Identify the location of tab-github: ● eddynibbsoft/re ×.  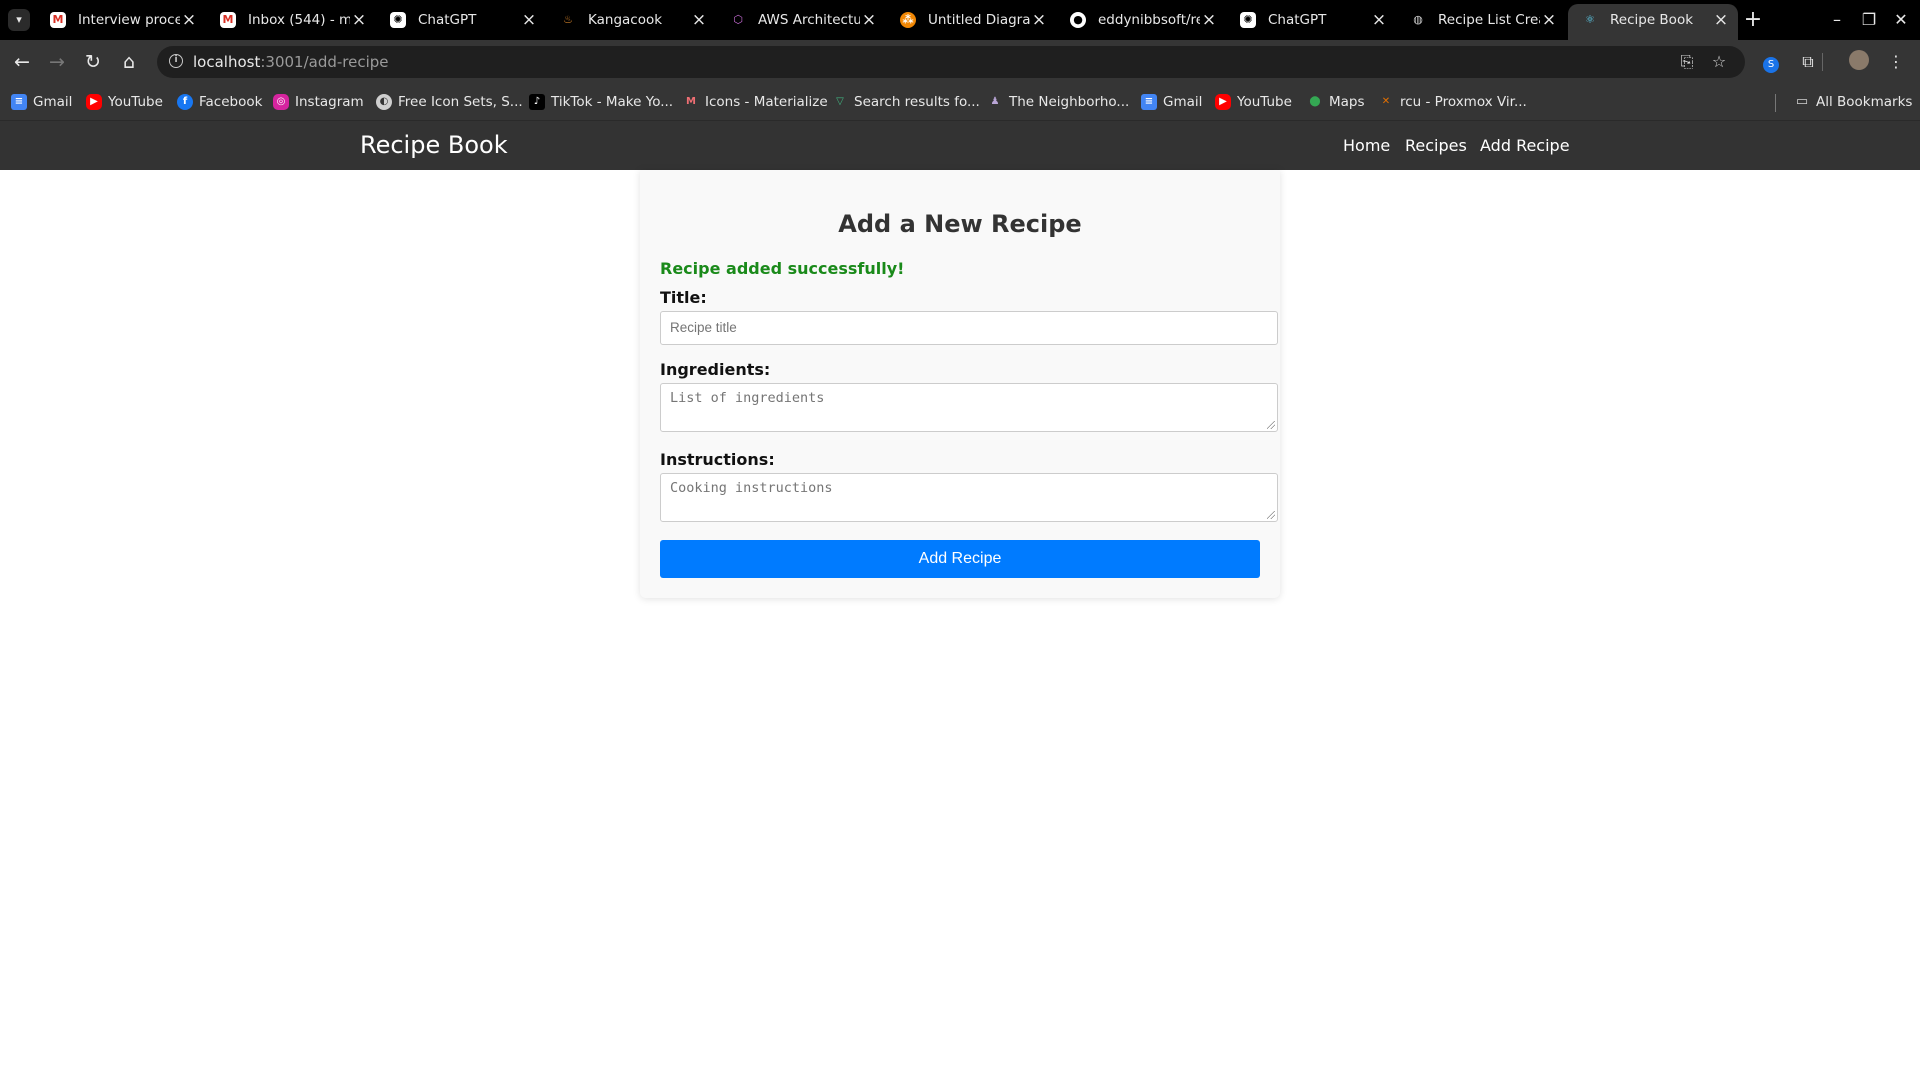
(1141, 20).